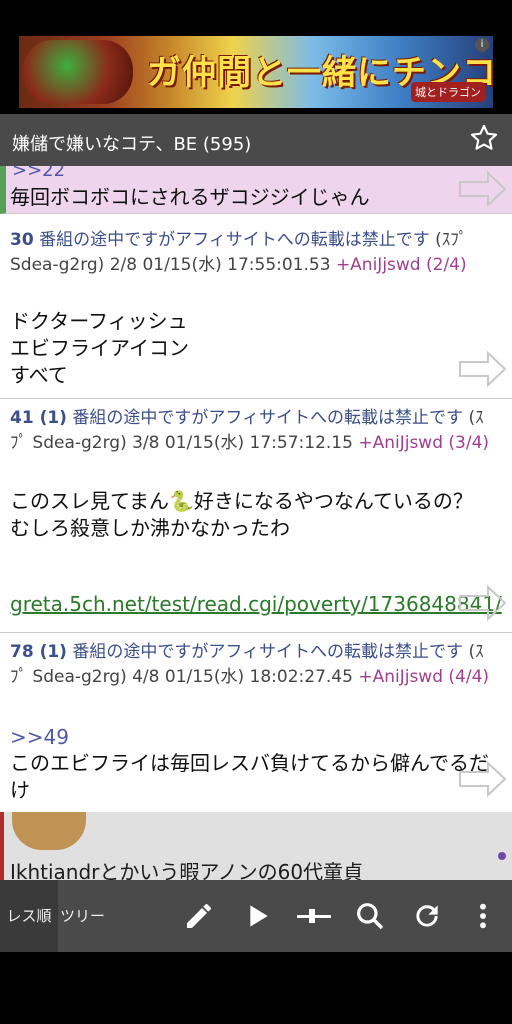  What do you see at coordinates (256, 988) in the screenshot?
I see `system-nav-bar` at bounding box center [256, 988].